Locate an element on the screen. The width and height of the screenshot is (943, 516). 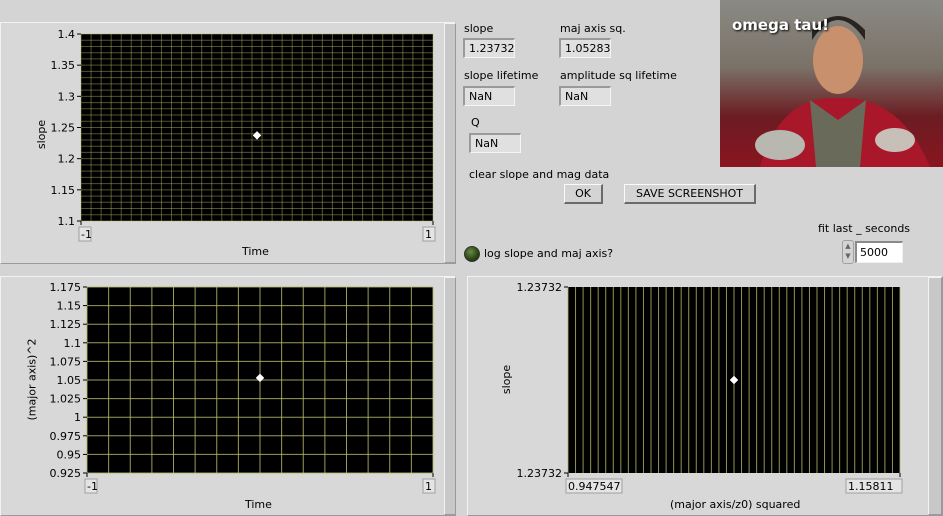
amplitude-sq-lifetime-label: amplitude sq lifetime is located at coordinates (618, 75).